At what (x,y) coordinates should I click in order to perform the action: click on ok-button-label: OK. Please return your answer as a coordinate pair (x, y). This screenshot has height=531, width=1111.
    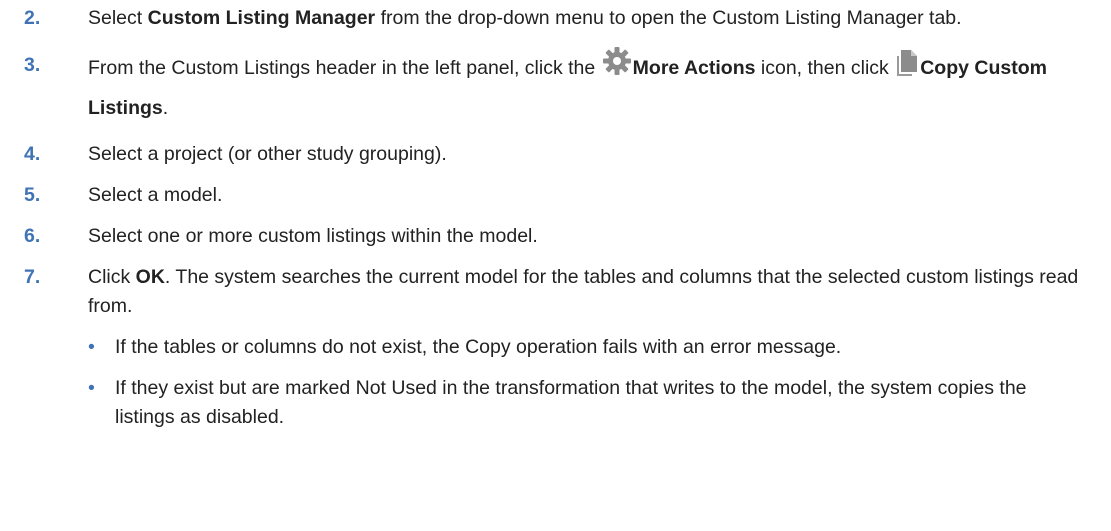
    Looking at the image, I should click on (150, 277).